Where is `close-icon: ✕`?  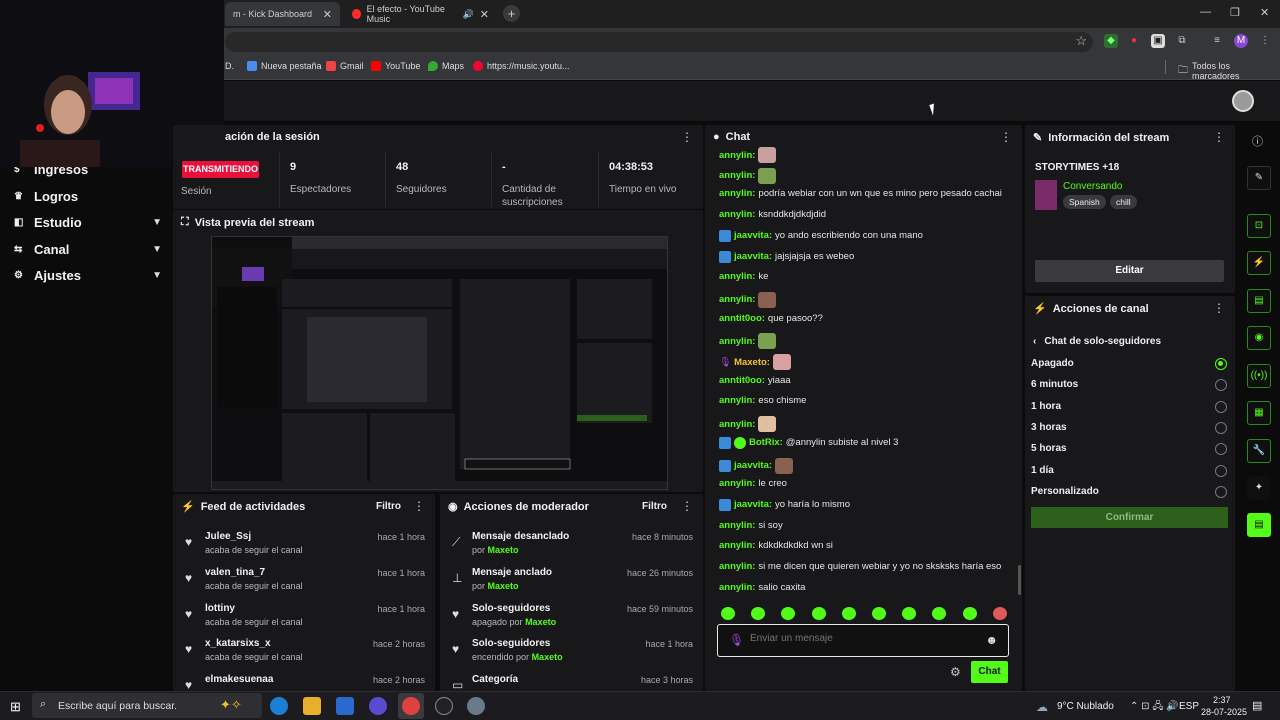 close-icon: ✕ is located at coordinates (327, 14).